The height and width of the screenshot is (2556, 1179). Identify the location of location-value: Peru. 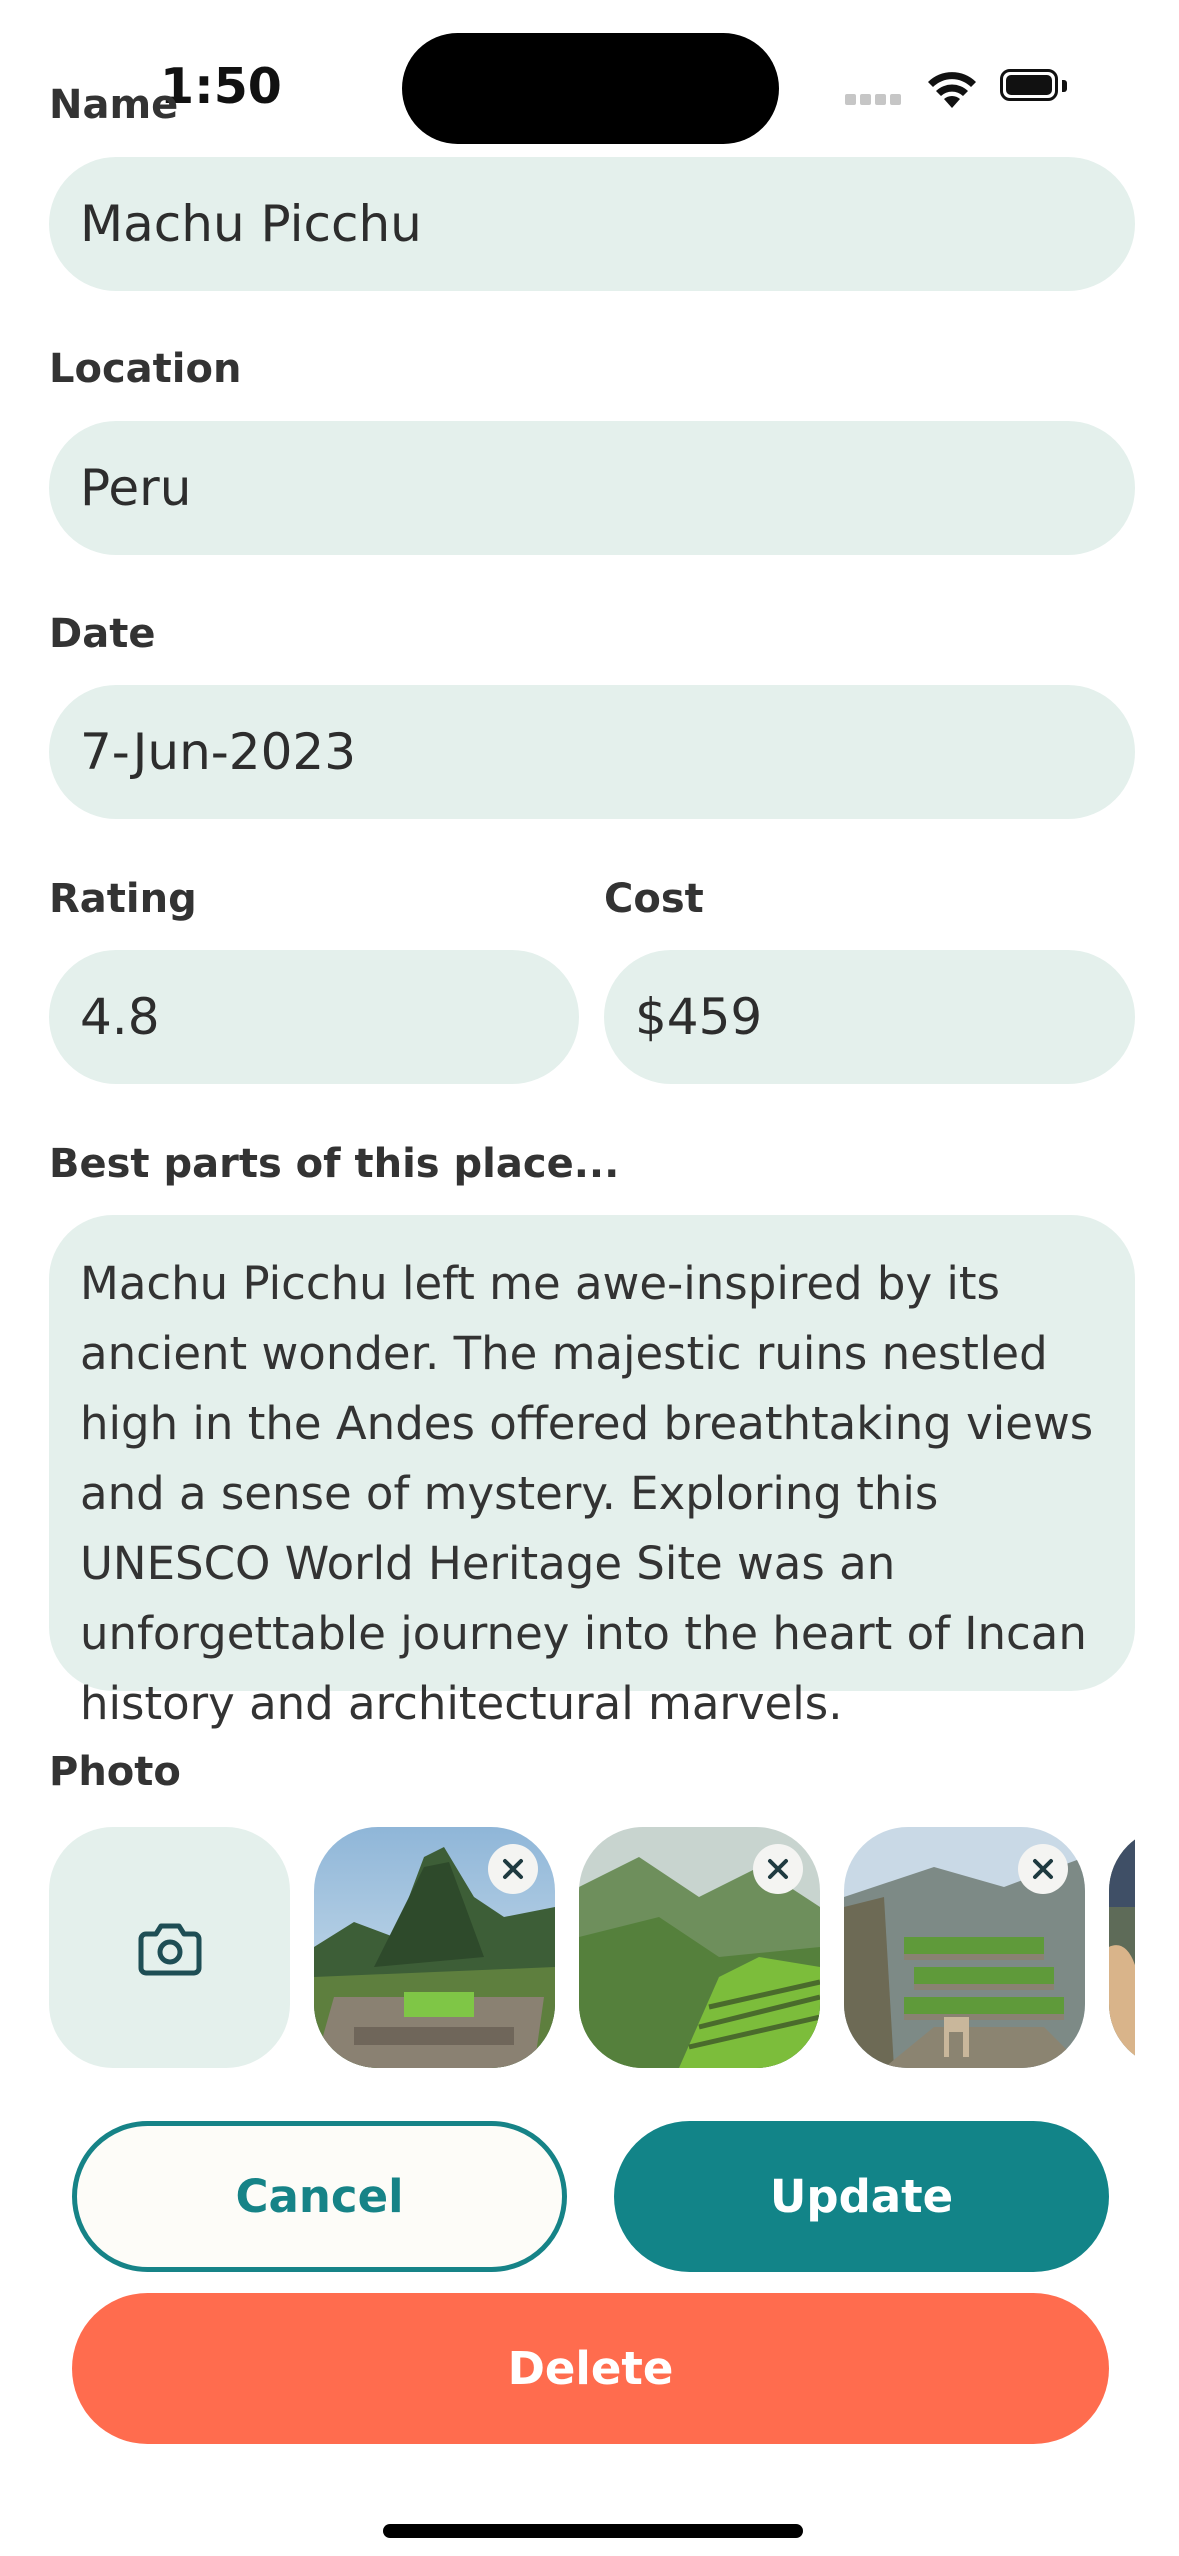
(136, 488).